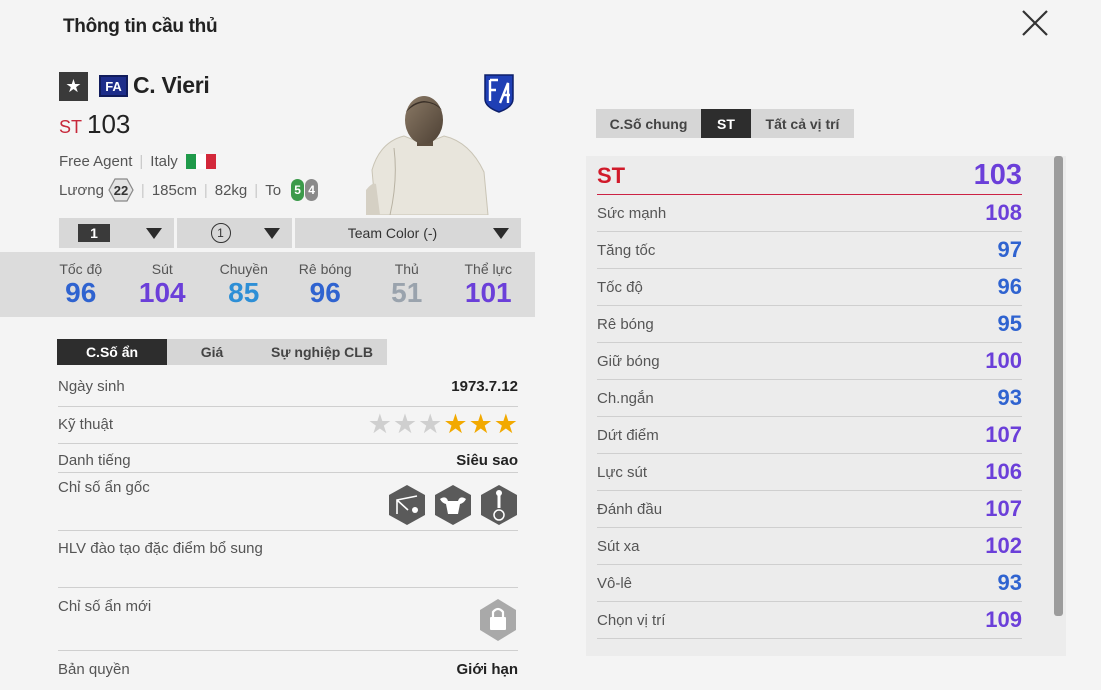 This screenshot has width=1101, height=690. What do you see at coordinates (499, 505) in the screenshot?
I see `header-trait-icon` at bounding box center [499, 505].